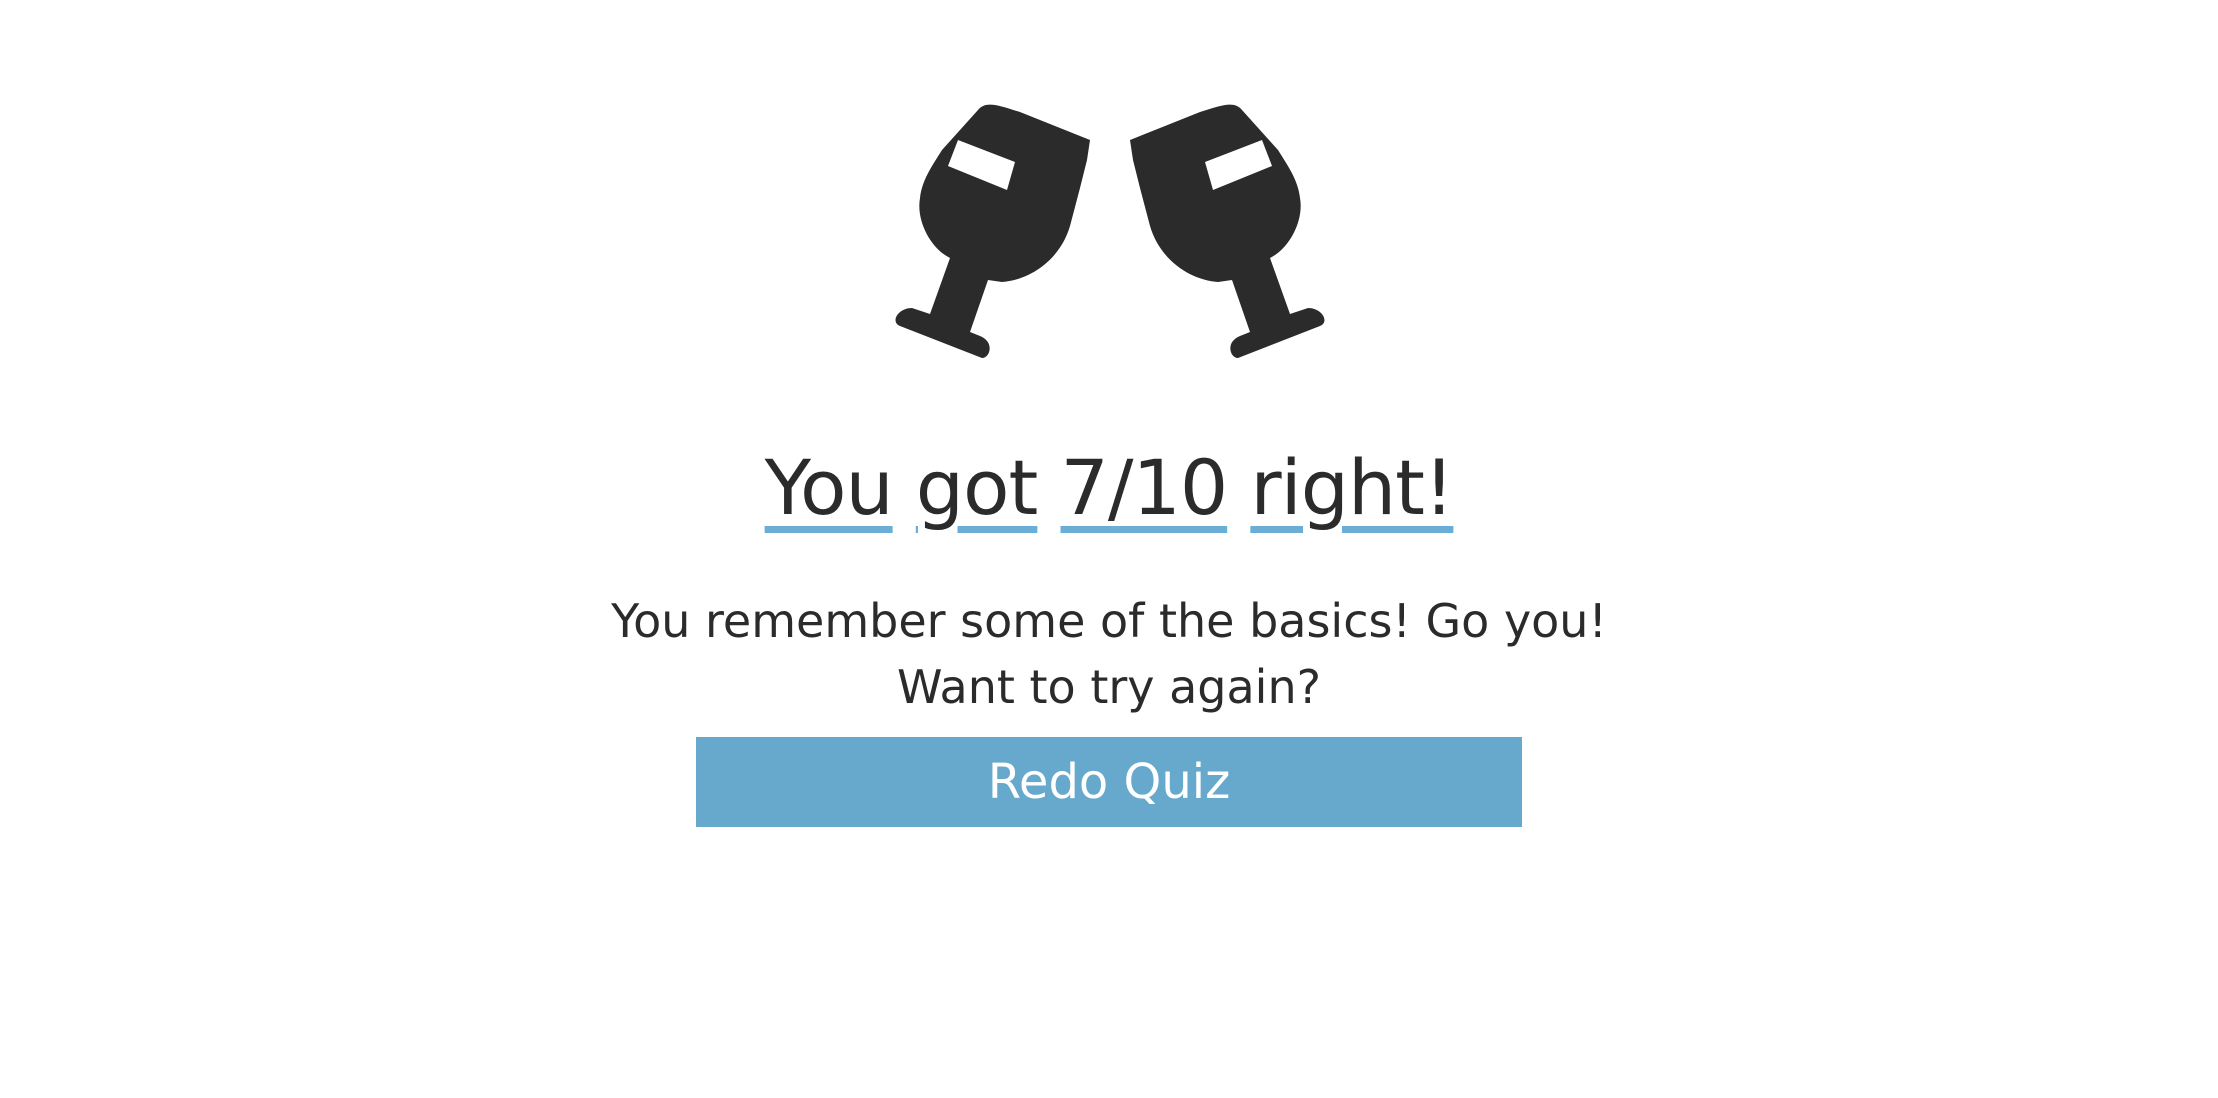 The image size is (2218, 1098). What do you see at coordinates (1110, 270) in the screenshot?
I see `cheers-wine-glasses-icon` at bounding box center [1110, 270].